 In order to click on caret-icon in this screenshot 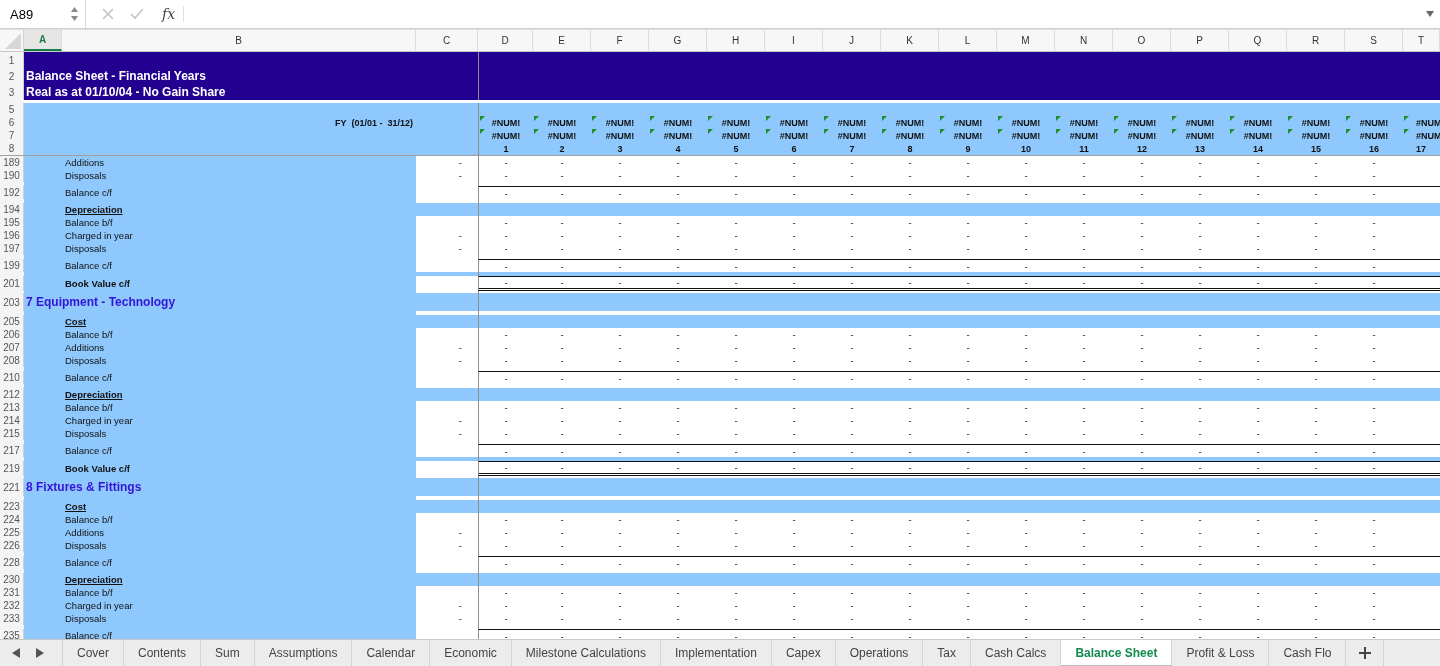, I will do `click(1430, 14)`.